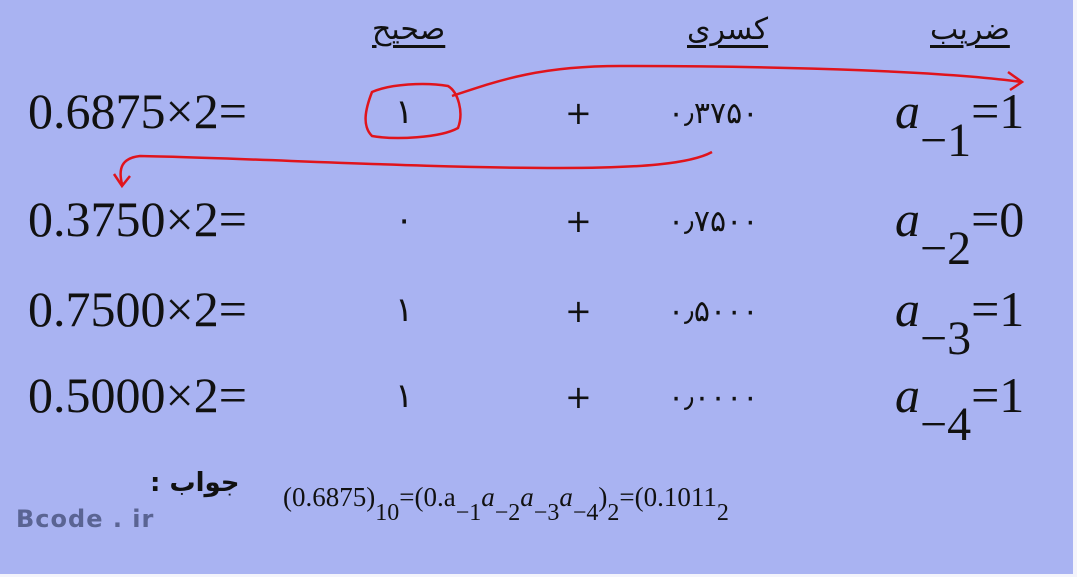  What do you see at coordinates (728, 29) in the screenshot?
I see `header-fractional: کسری` at bounding box center [728, 29].